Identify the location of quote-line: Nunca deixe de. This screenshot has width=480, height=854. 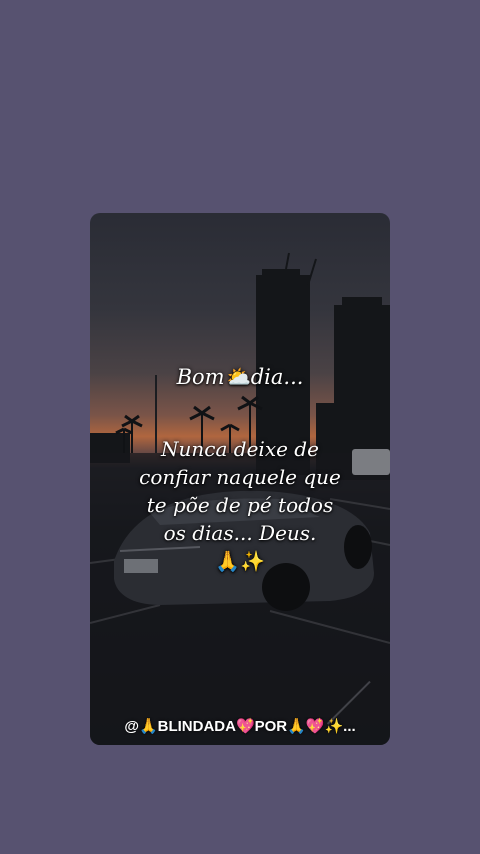
(240, 449).